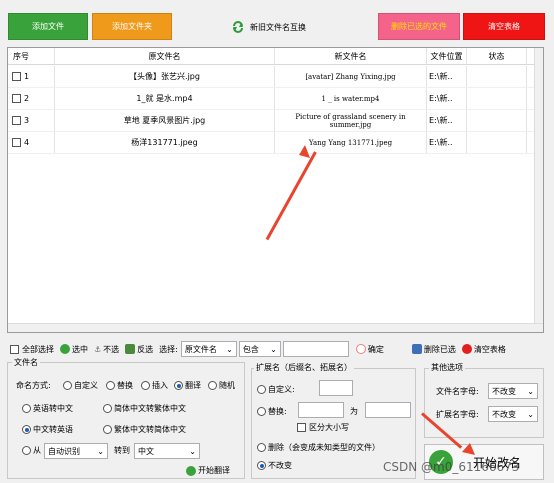 This screenshot has width=554, height=483. Describe the element at coordinates (48, 26) in the screenshot. I see `add-file-button: 添加文件` at that location.